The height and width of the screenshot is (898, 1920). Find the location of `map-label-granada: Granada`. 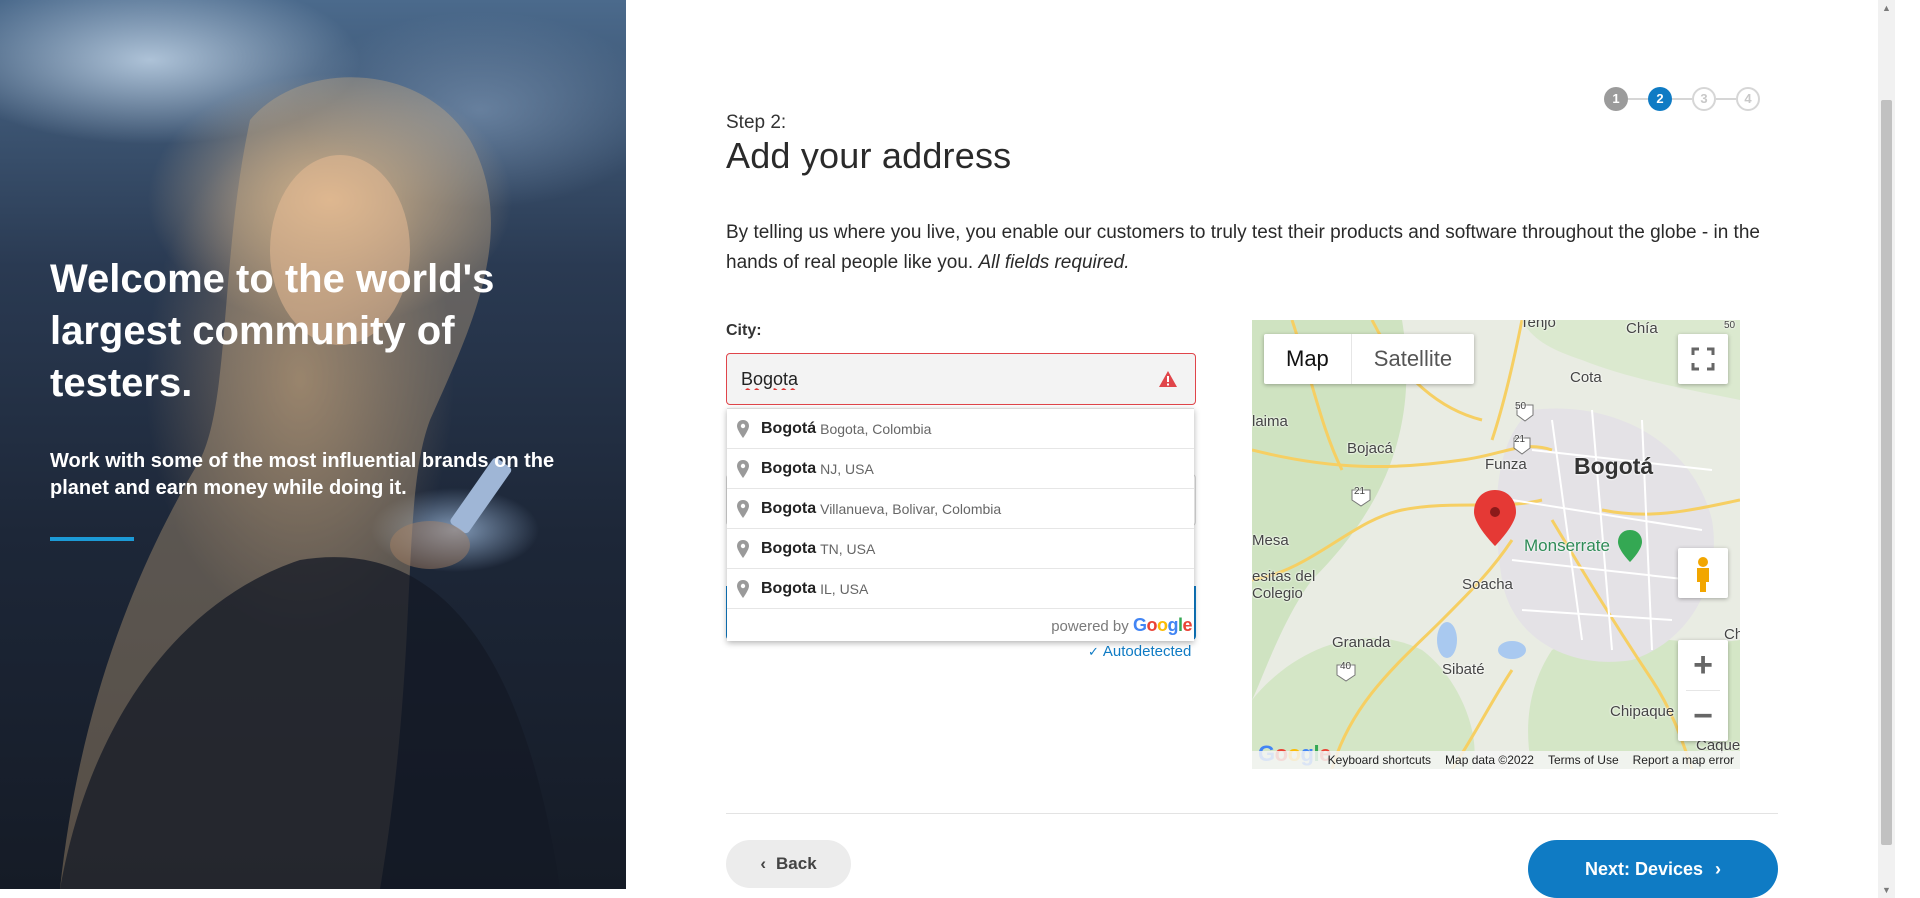

map-label-granada: Granada is located at coordinates (1361, 642).